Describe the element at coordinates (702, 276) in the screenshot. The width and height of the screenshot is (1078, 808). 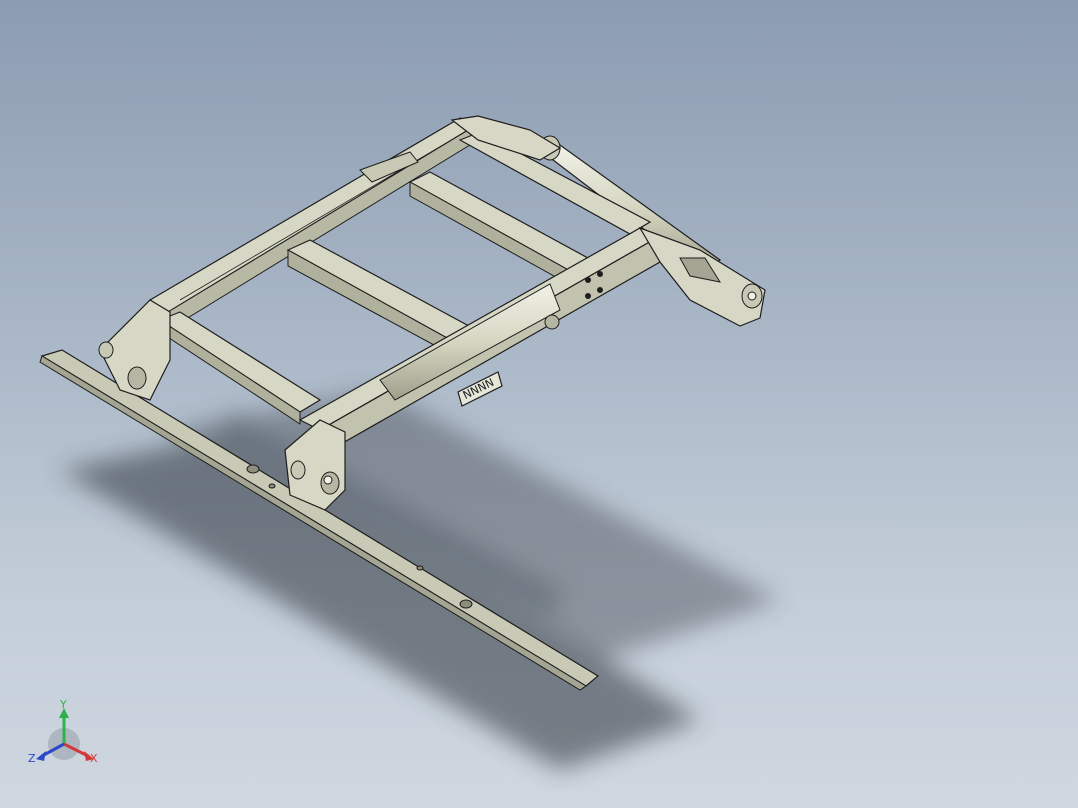
I see `end-bracket-right` at that location.